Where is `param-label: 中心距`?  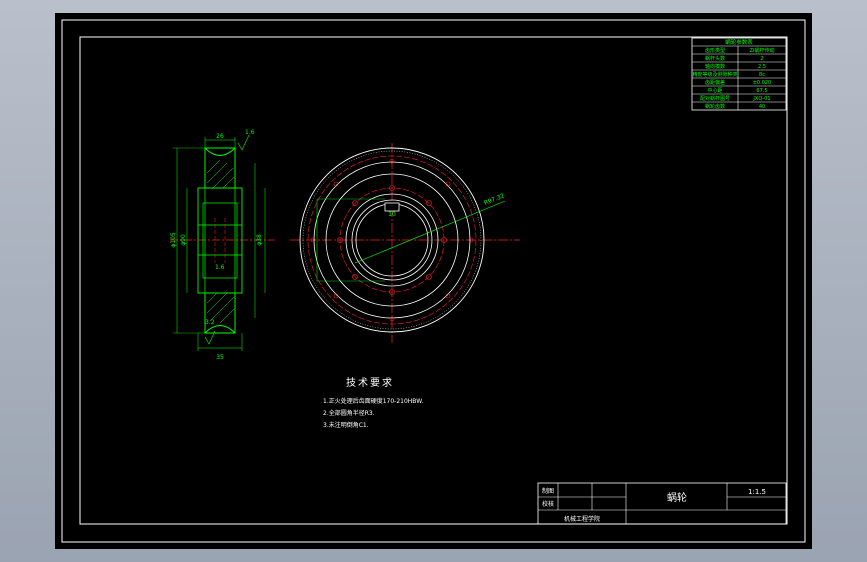 param-label: 中心距 is located at coordinates (714, 90).